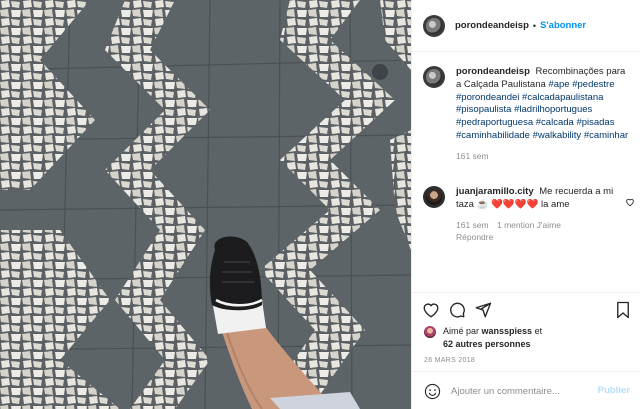 This screenshot has width=640, height=409. I want to click on caption-username: porondeandeisp, so click(493, 71).